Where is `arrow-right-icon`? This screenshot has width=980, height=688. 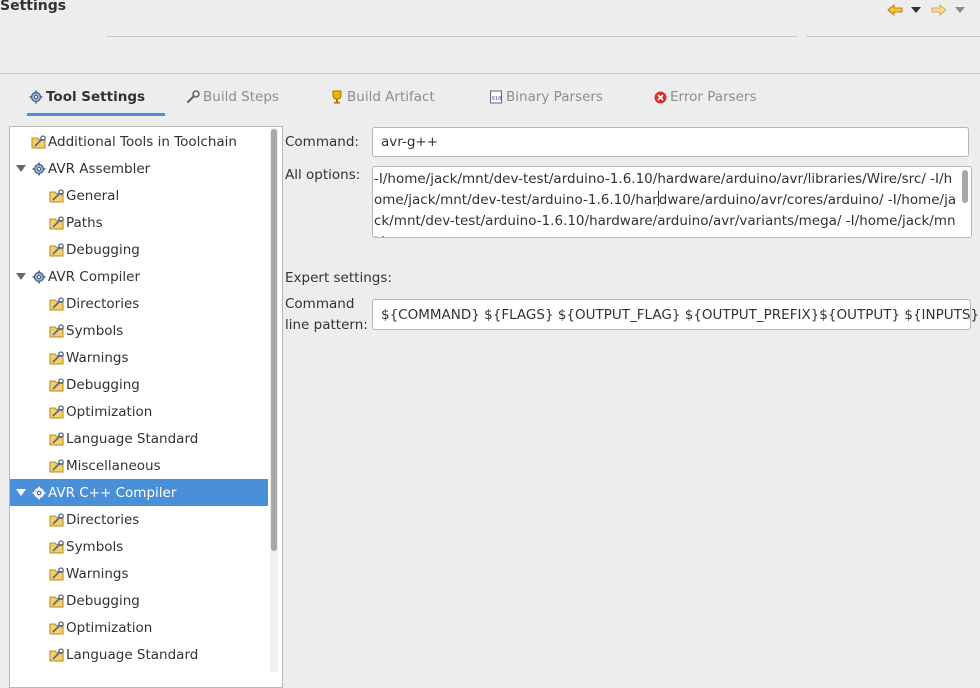 arrow-right-icon is located at coordinates (939, 10).